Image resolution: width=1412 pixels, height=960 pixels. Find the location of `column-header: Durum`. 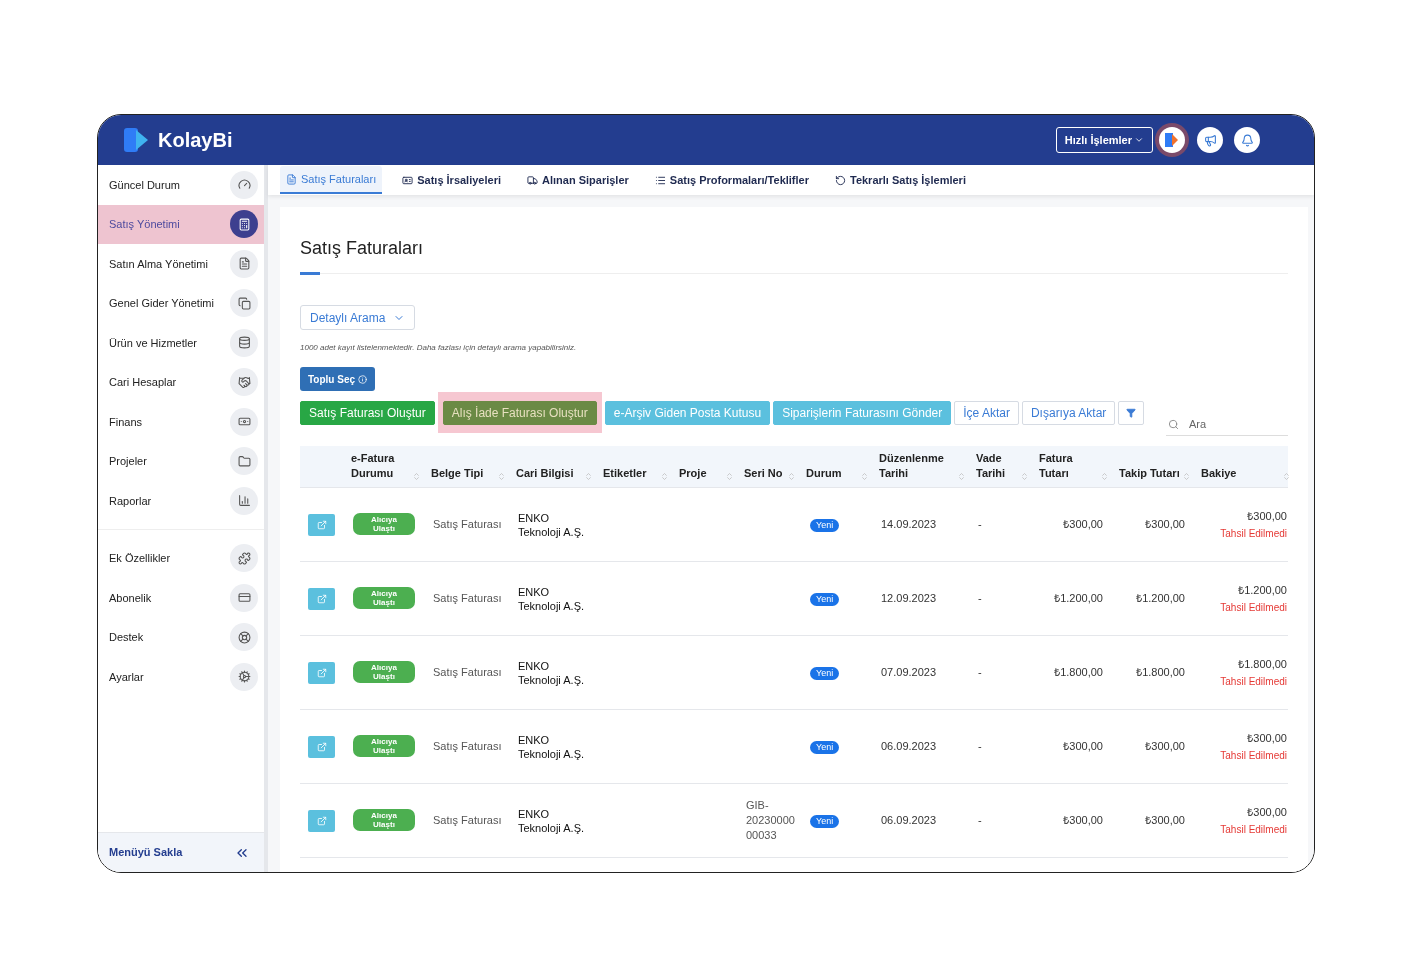

column-header: Durum is located at coordinates (824, 473).